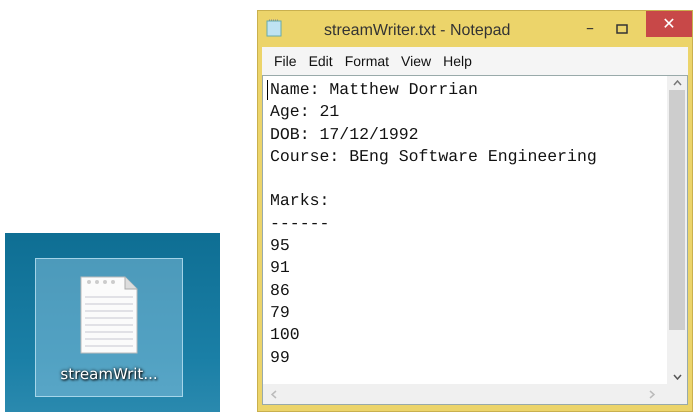  What do you see at coordinates (677, 377) in the screenshot?
I see `chevron-down-icon` at bounding box center [677, 377].